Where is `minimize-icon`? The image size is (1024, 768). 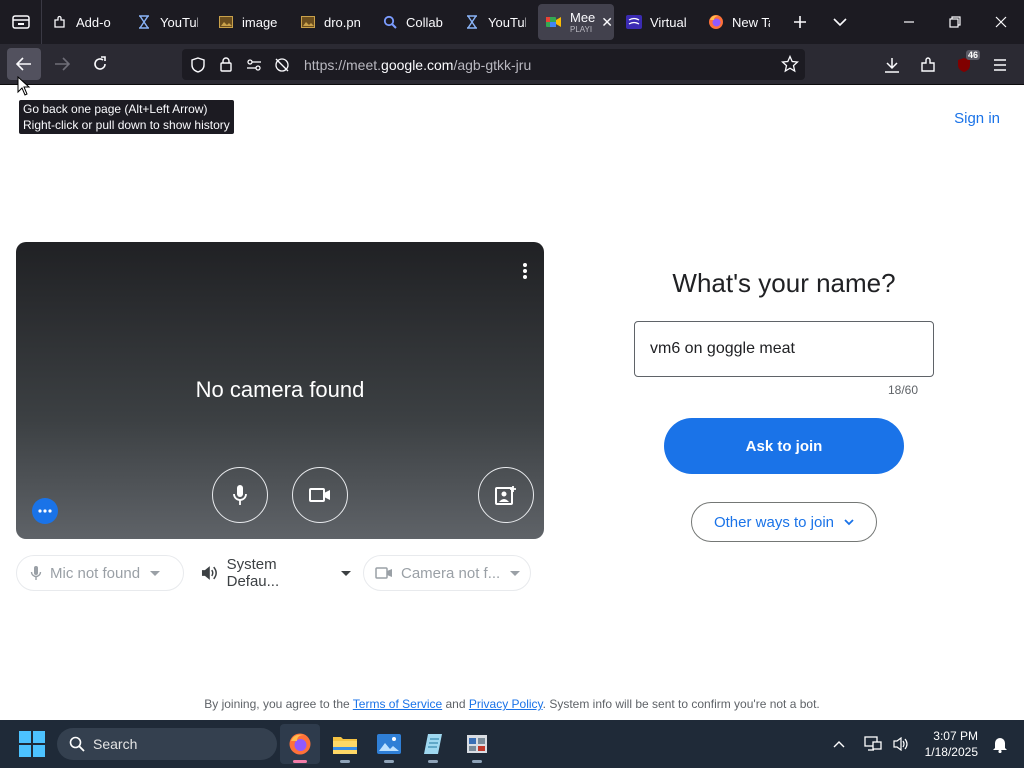 minimize-icon is located at coordinates (909, 22).